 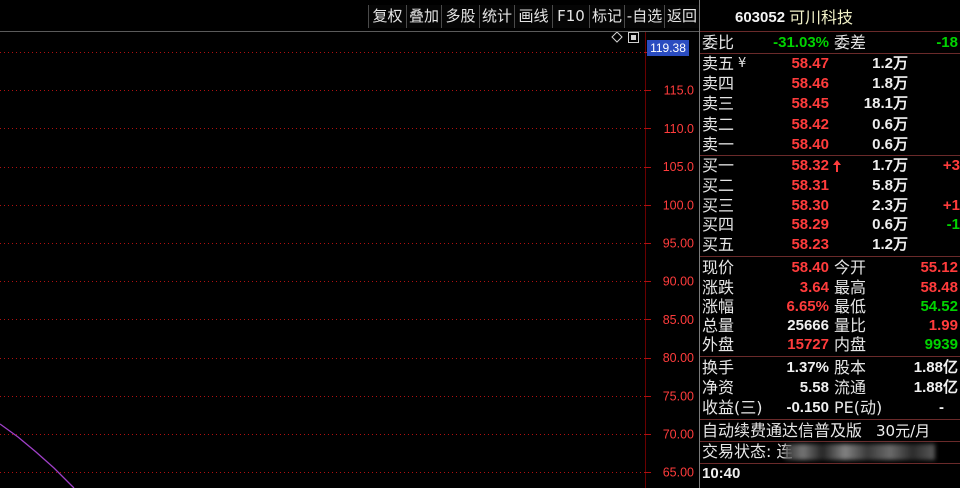 What do you see at coordinates (947, 42) in the screenshot?
I see `order-diff-value: -18` at bounding box center [947, 42].